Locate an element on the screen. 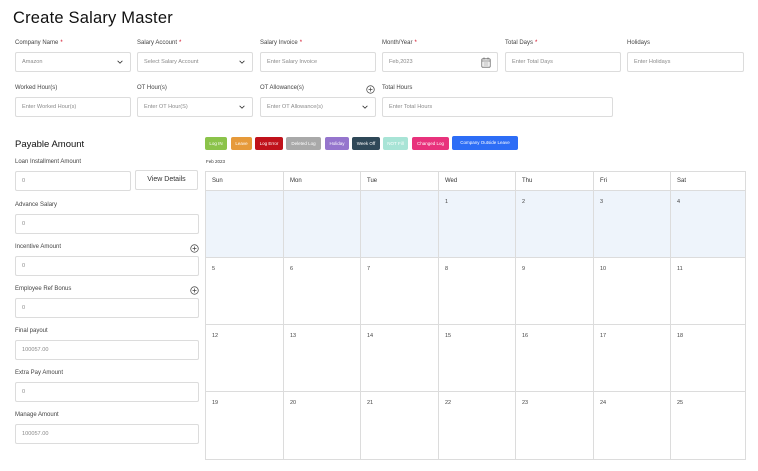  calendar-week: 1 2 3 4 is located at coordinates (475, 224).